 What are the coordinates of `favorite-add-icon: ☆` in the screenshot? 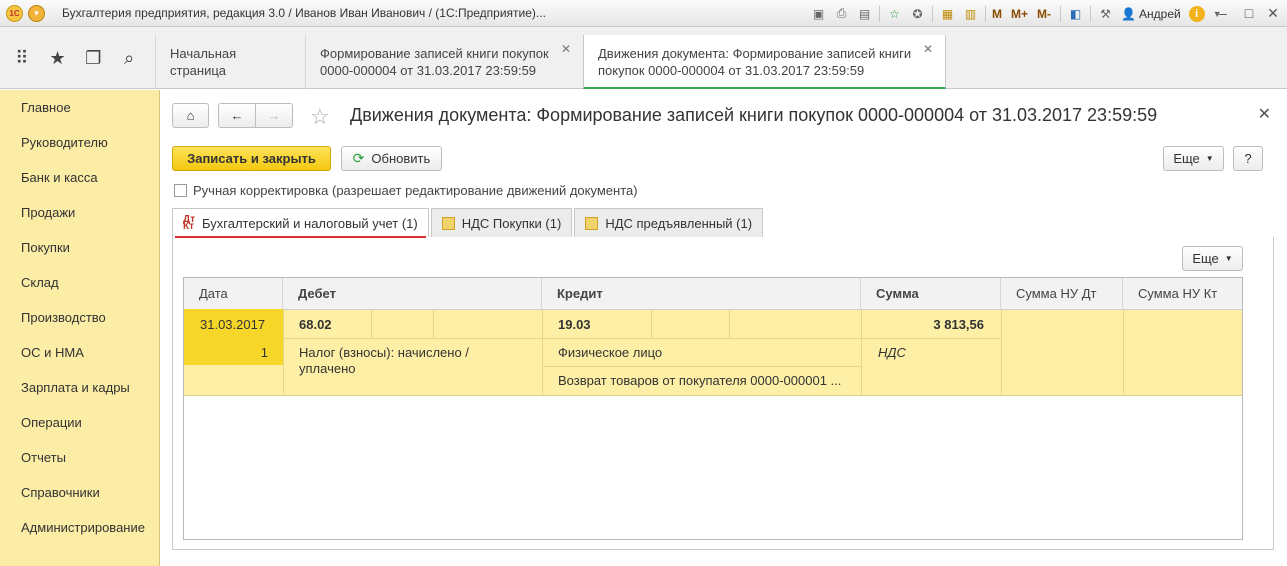 It's located at (894, 13).